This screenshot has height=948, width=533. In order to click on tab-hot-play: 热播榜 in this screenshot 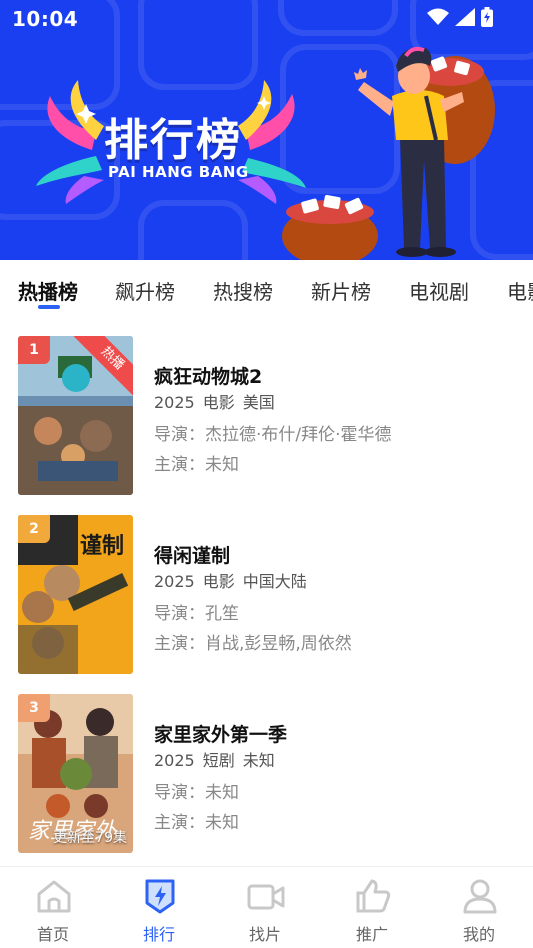, I will do `click(48, 290)`.